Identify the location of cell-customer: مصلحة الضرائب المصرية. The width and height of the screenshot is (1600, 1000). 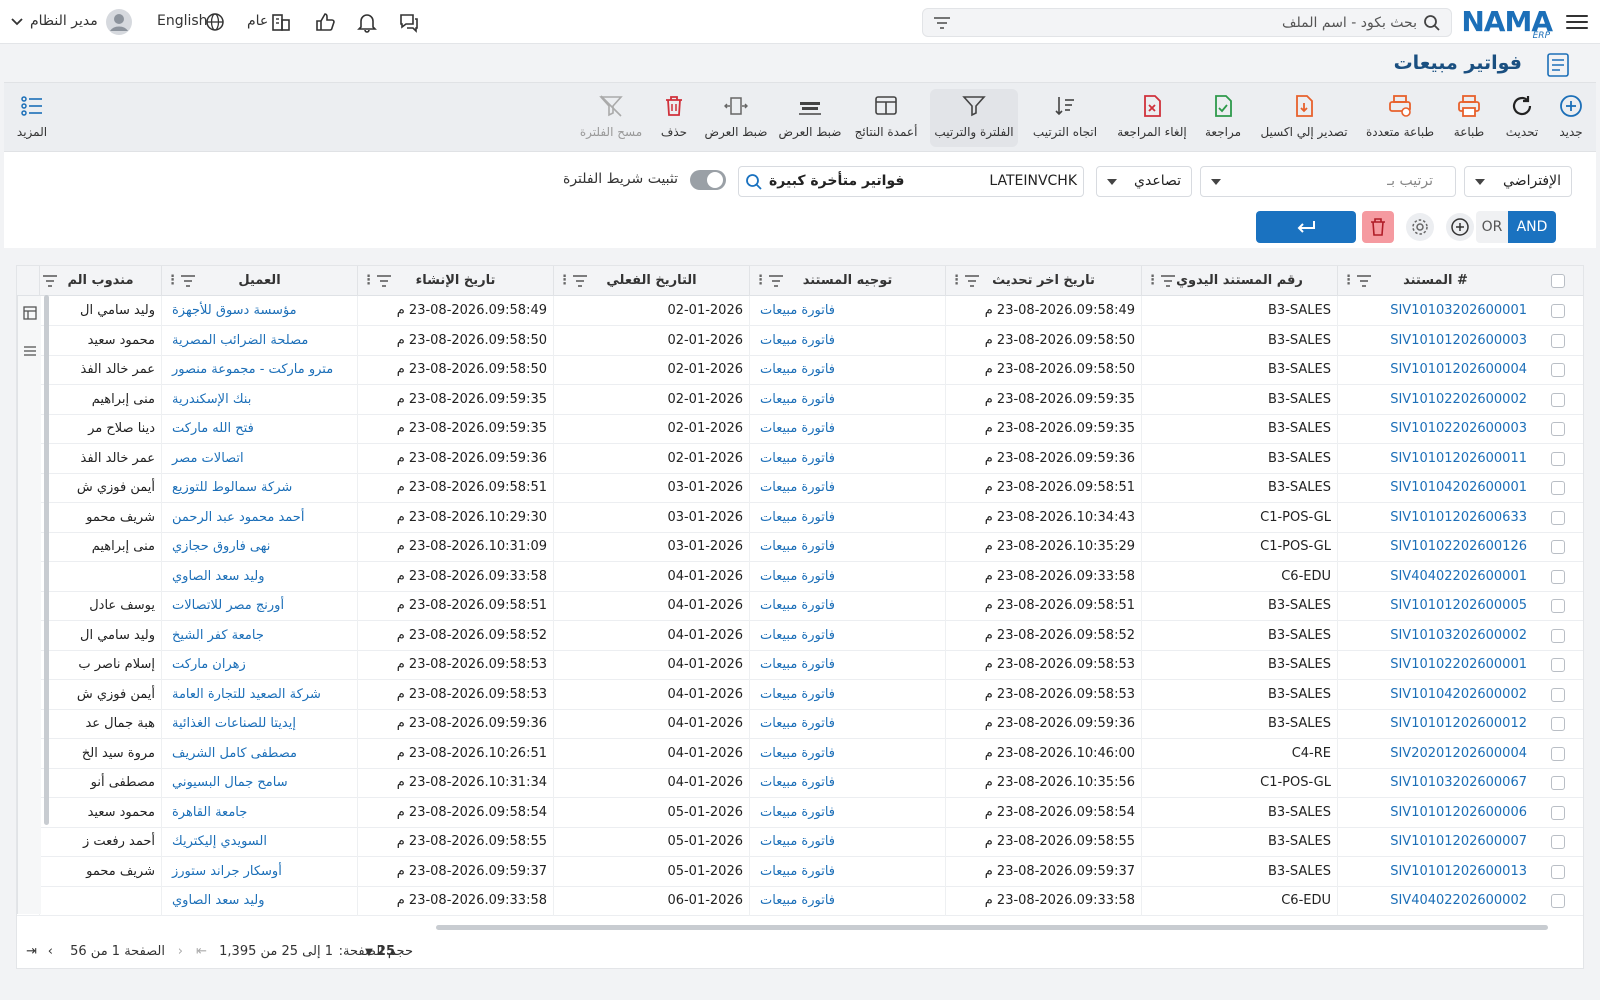
(259, 340).